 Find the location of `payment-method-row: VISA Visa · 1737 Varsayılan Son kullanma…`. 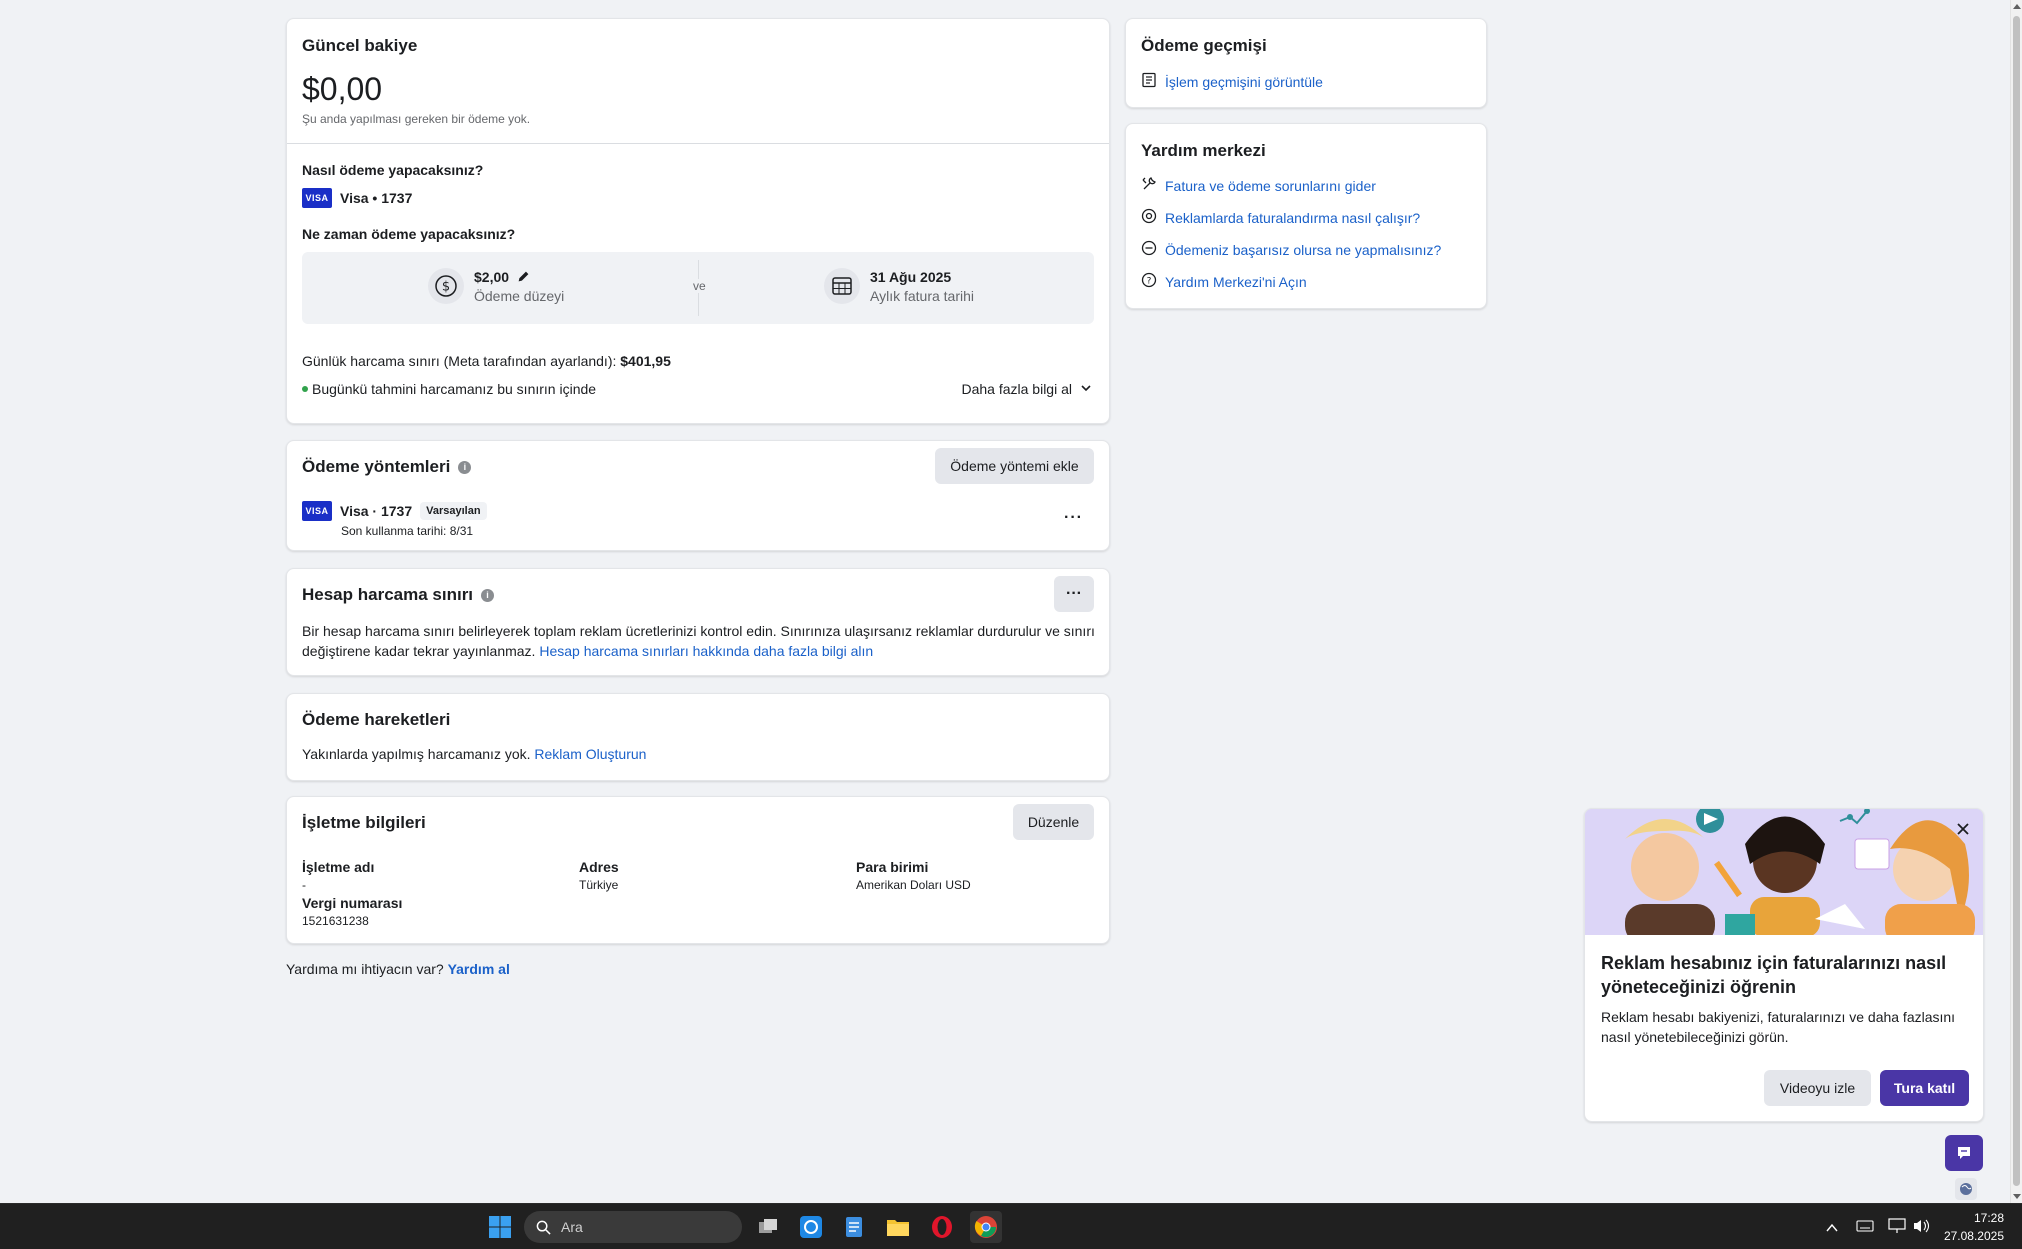

payment-method-row: VISA Visa · 1737 Varsayılan Son kullanma… is located at coordinates (394, 519).